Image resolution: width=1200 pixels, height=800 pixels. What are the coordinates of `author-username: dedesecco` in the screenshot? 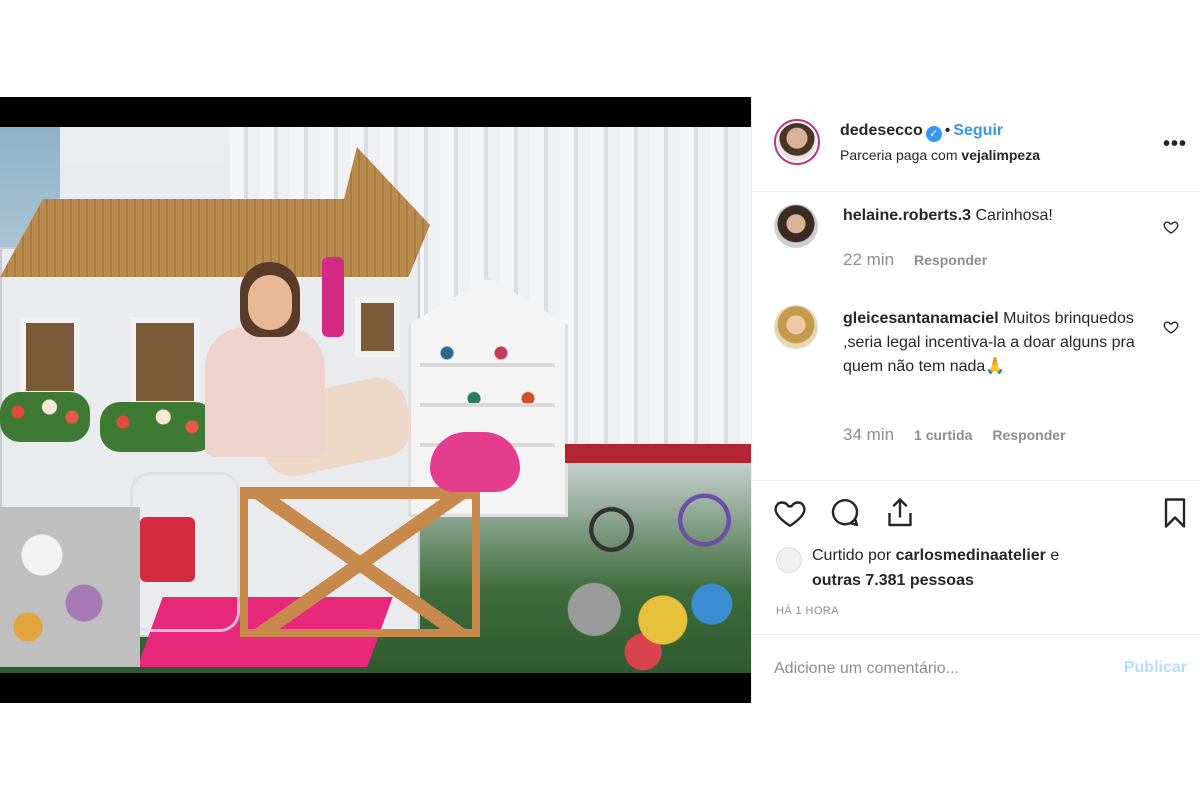 It's located at (881, 130).